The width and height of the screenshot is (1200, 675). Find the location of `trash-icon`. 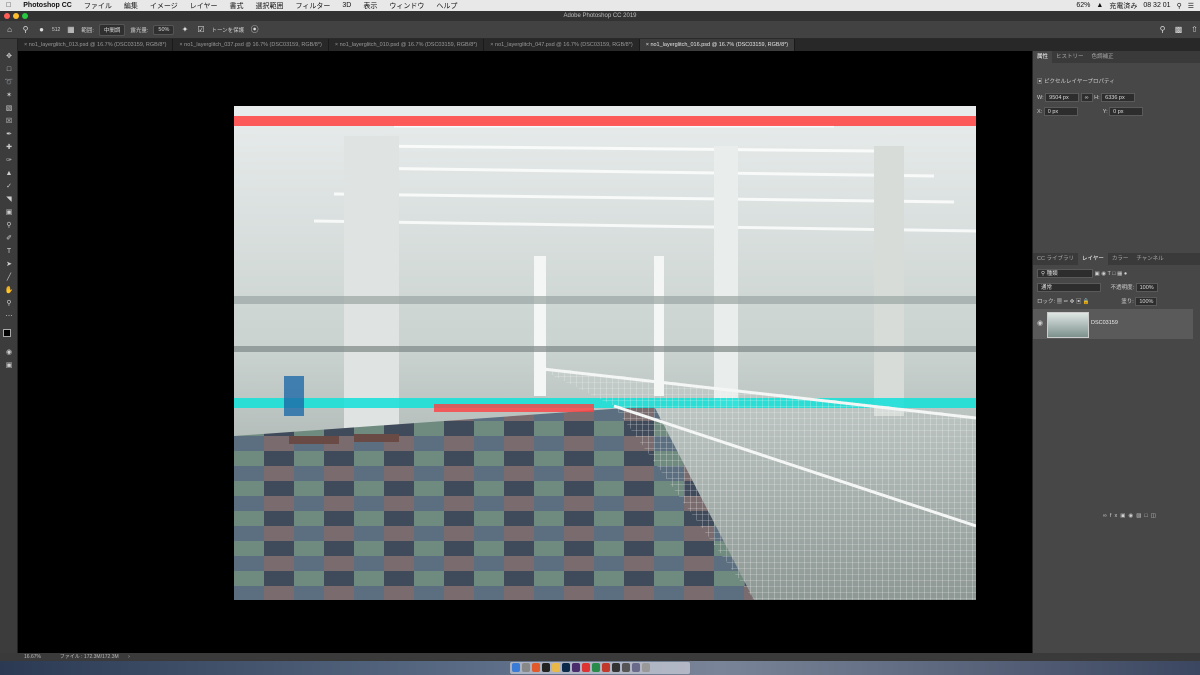

trash-icon is located at coordinates (646, 667).